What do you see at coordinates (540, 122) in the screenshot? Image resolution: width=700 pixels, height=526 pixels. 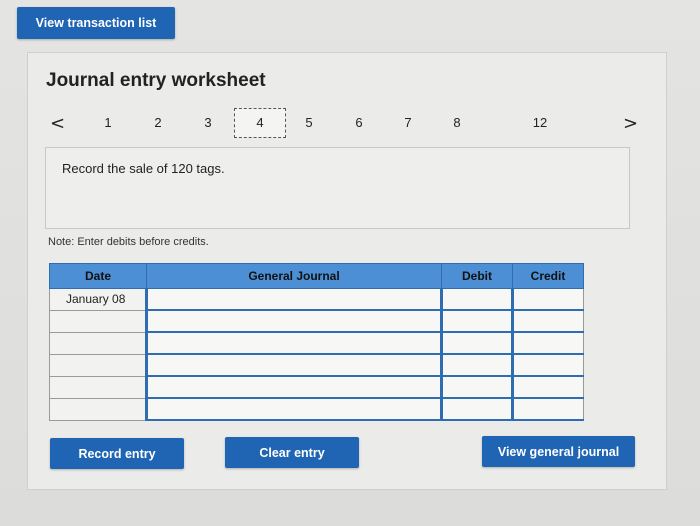 I see `page-12: 12` at bounding box center [540, 122].